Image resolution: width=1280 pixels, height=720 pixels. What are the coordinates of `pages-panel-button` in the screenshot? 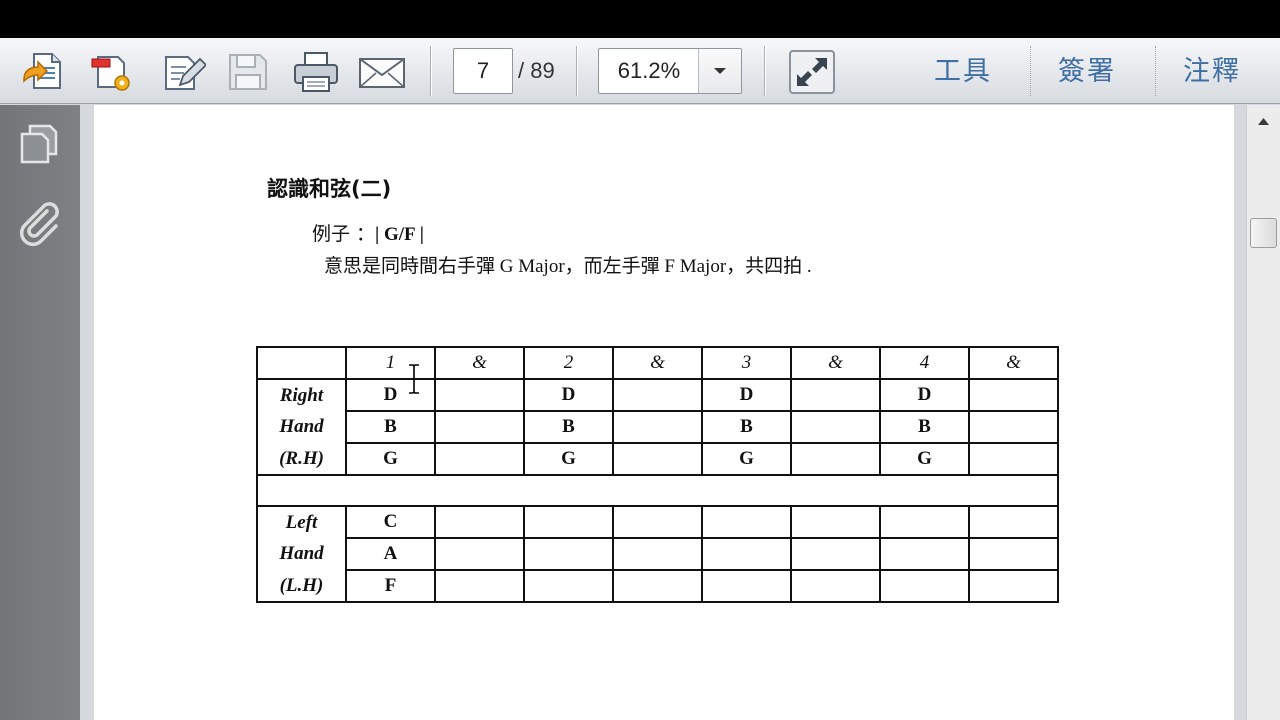 It's located at (40, 144).